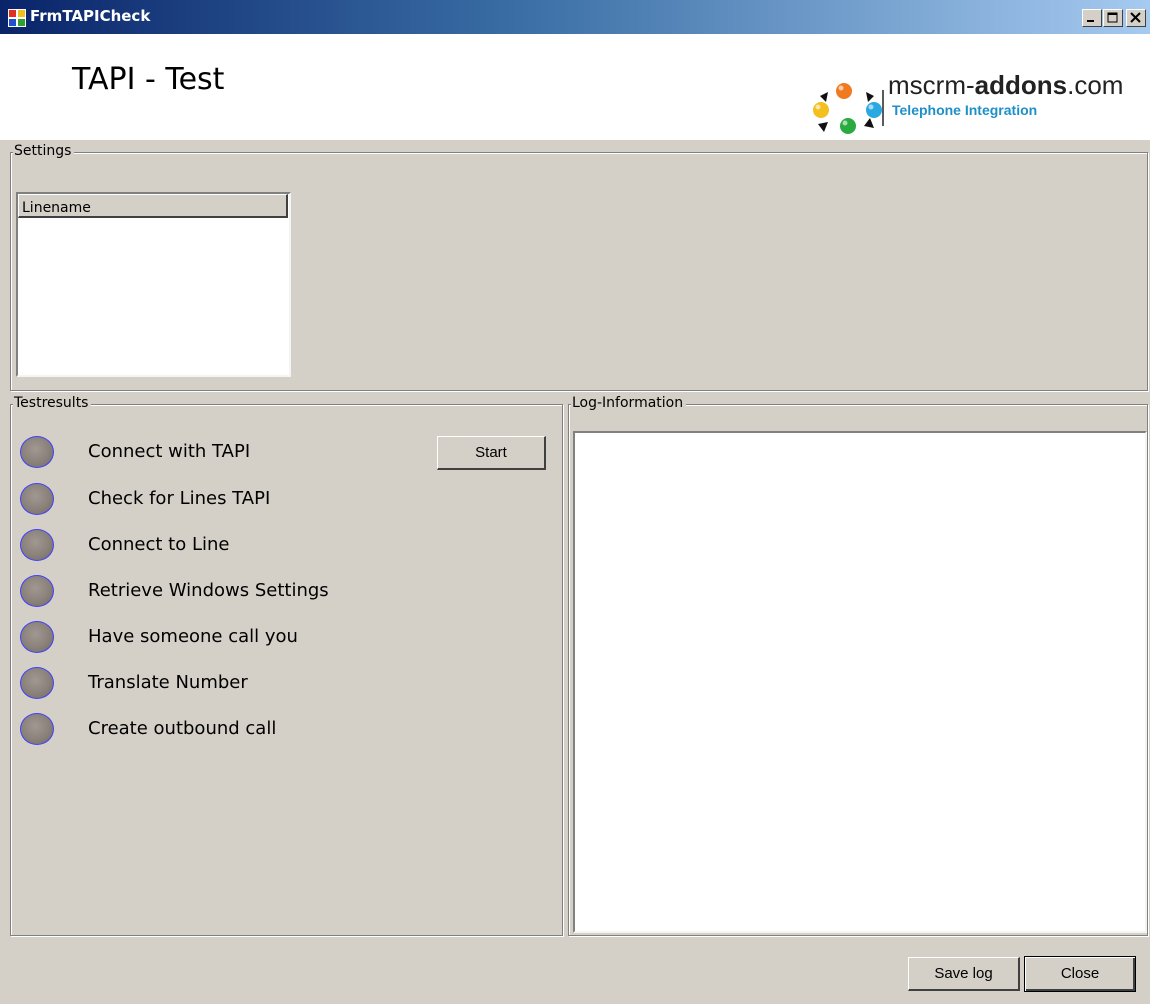  Describe the element at coordinates (168, 682) in the screenshot. I see `test-item-translate-number: Translate Number` at that location.